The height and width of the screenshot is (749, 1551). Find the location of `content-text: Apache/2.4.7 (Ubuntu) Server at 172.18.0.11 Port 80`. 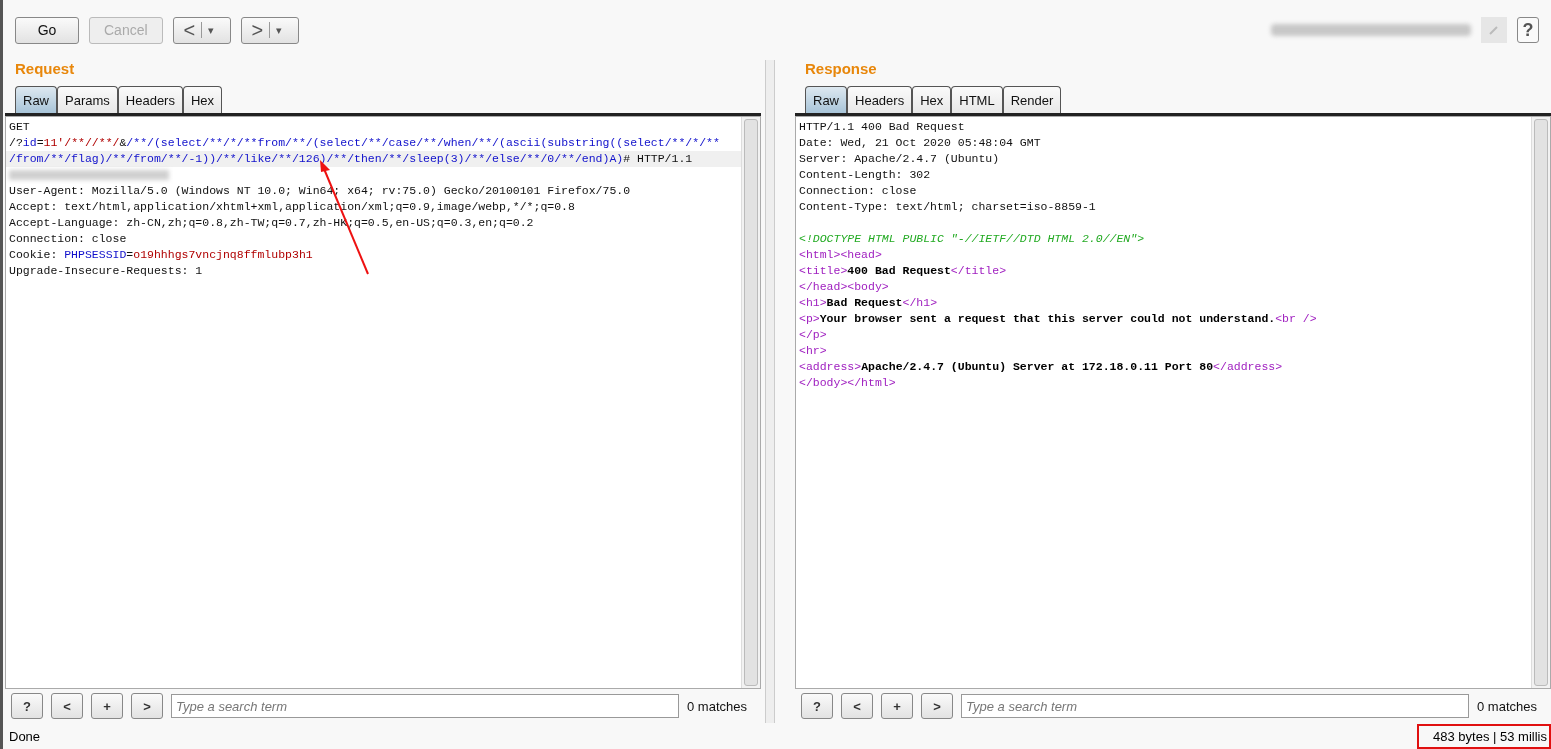

content-text: Apache/2.4.7 (Ubuntu) Server at 172.18.0.11 Port 80 is located at coordinates (1037, 366).